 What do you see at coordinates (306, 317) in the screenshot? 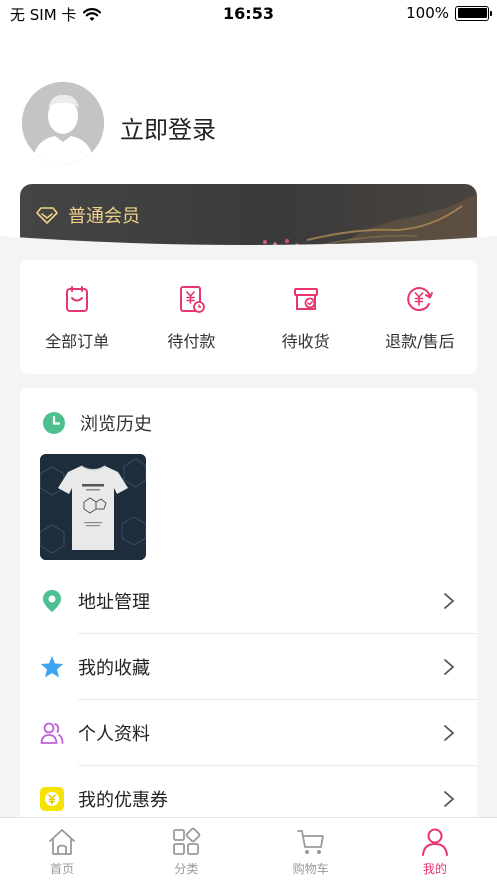
I see `order-pending-delivery: 待收货` at bounding box center [306, 317].